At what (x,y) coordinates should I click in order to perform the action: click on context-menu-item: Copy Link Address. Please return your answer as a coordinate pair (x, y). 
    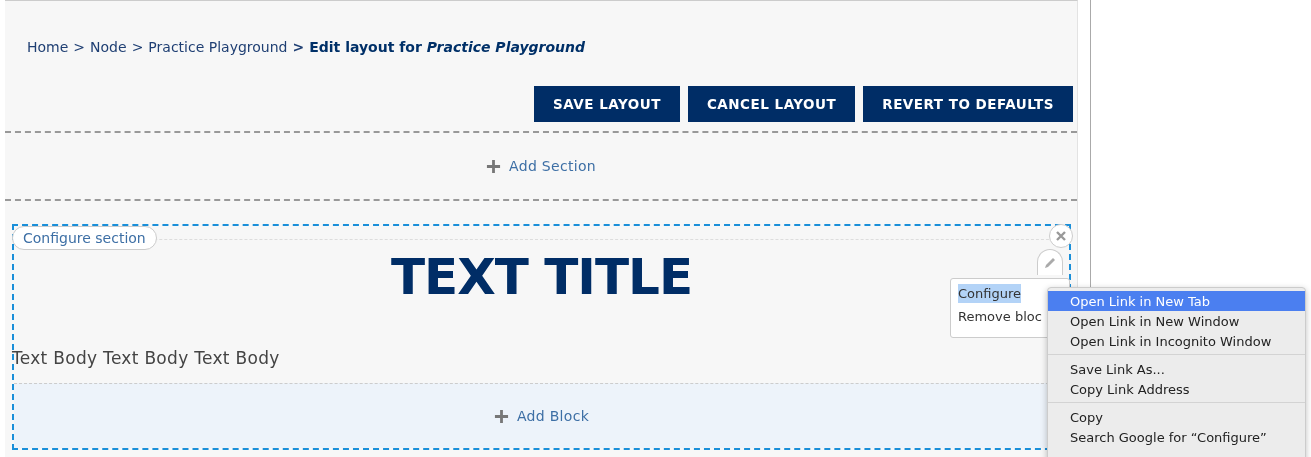
    Looking at the image, I should click on (1176, 389).